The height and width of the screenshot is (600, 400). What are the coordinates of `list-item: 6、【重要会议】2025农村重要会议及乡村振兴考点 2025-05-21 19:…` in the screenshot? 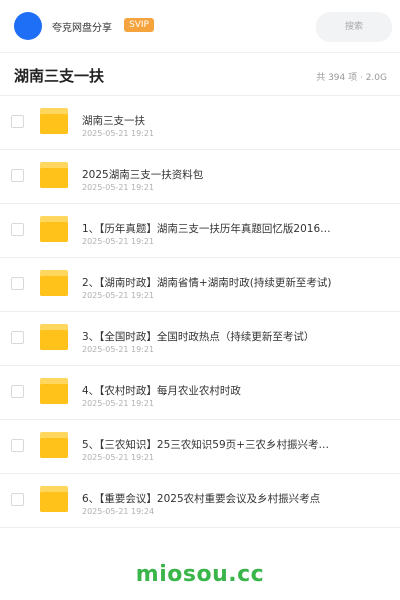 It's located at (200, 501).